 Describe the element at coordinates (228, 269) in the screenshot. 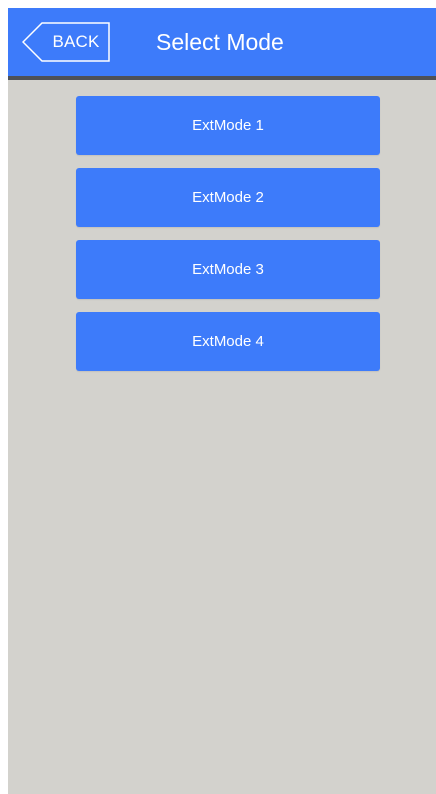

I see `mode-button-3: ExtMode 3` at that location.